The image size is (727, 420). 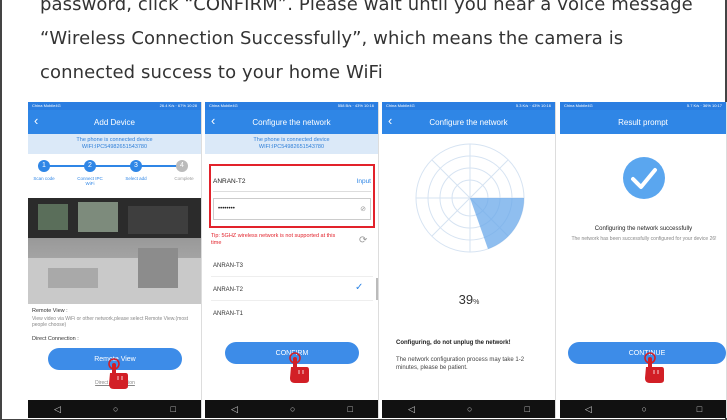 I want to click on input-link: Input, so click(x=364, y=181).